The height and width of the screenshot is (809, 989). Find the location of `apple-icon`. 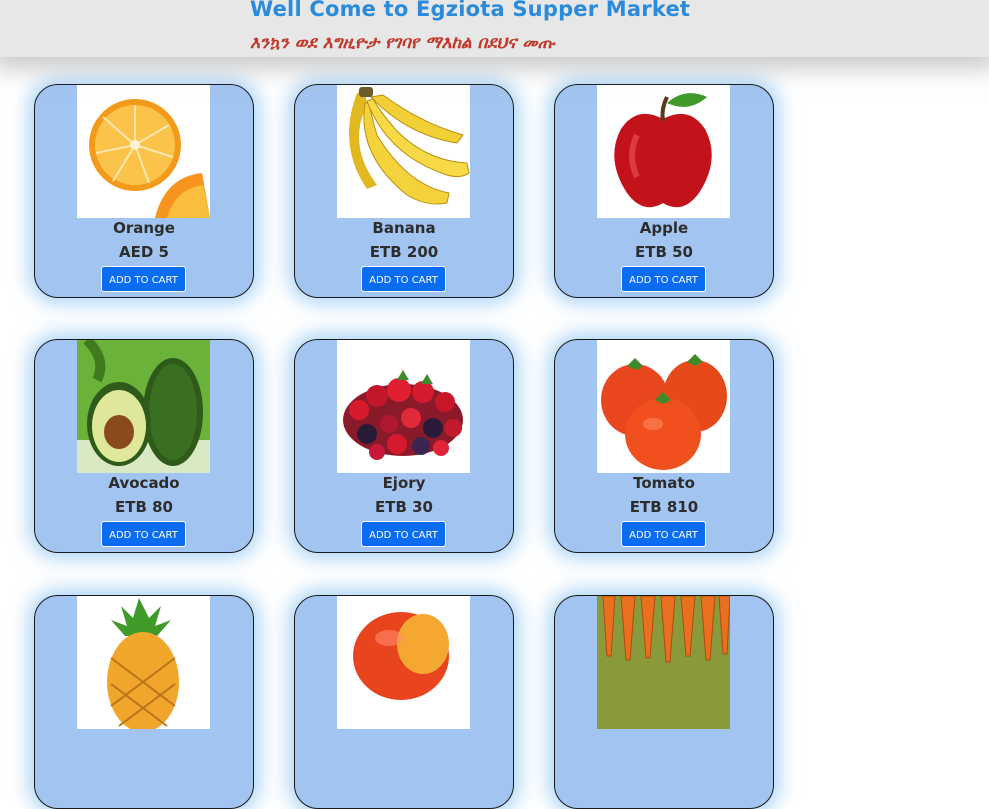

apple-icon is located at coordinates (663, 151).